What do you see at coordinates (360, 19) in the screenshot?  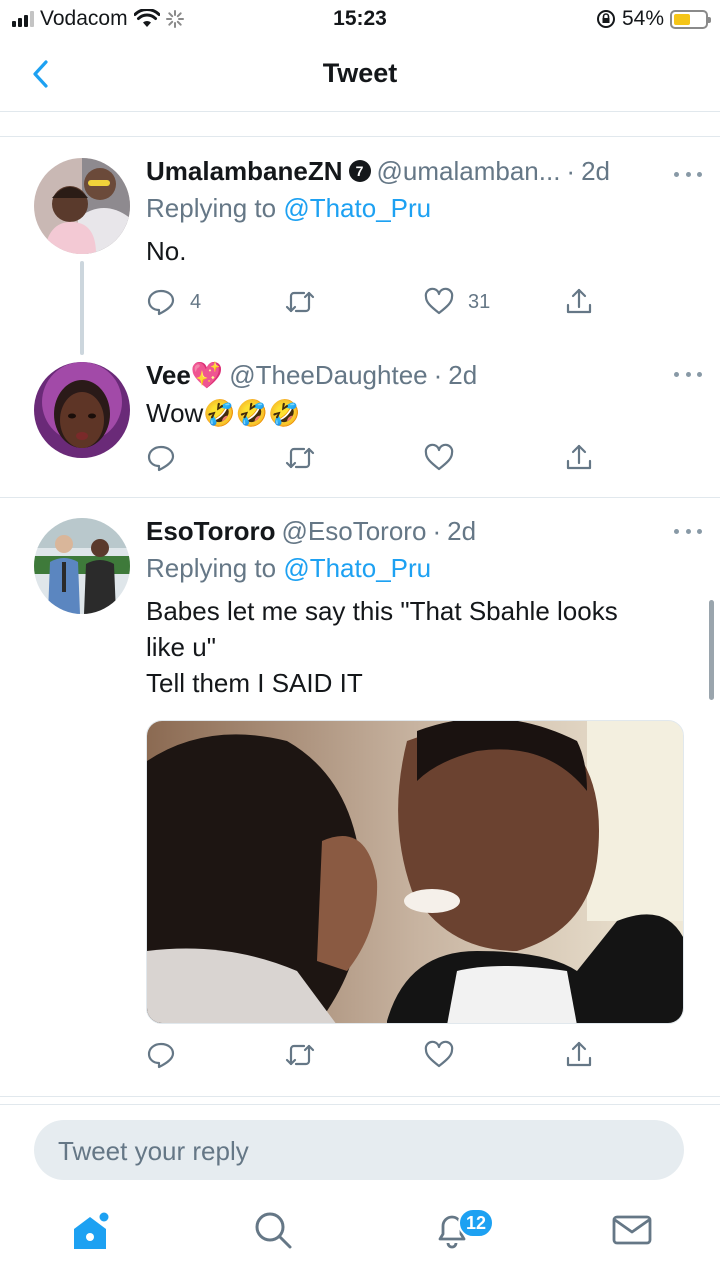 I see `status-bar: Vodacom 15:23 54%` at bounding box center [360, 19].